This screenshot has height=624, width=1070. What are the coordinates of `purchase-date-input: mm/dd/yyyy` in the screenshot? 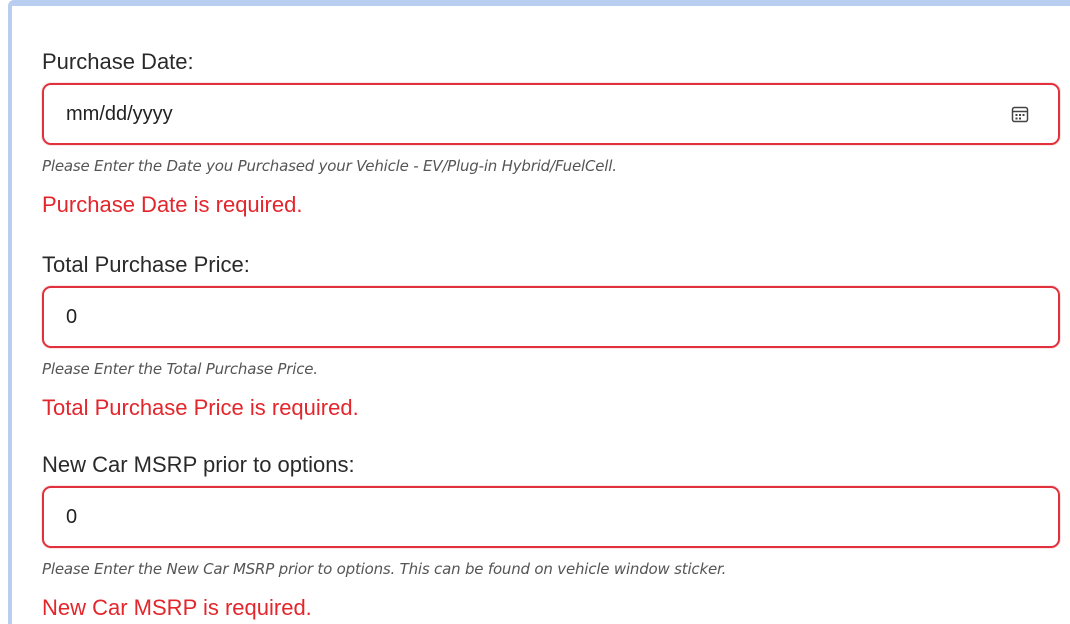 It's located at (551, 114).